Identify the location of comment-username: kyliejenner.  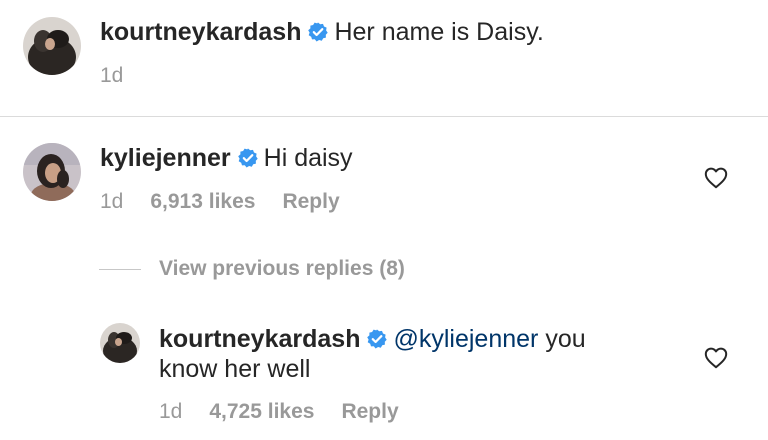
(165, 158).